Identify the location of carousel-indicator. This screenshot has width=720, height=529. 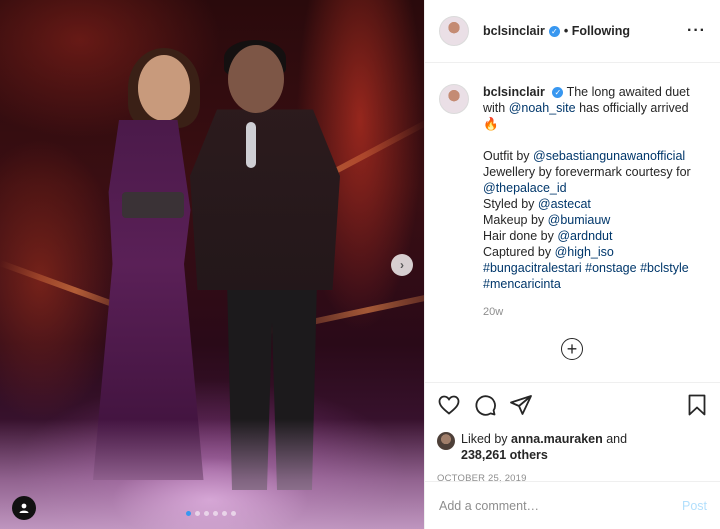
(211, 513).